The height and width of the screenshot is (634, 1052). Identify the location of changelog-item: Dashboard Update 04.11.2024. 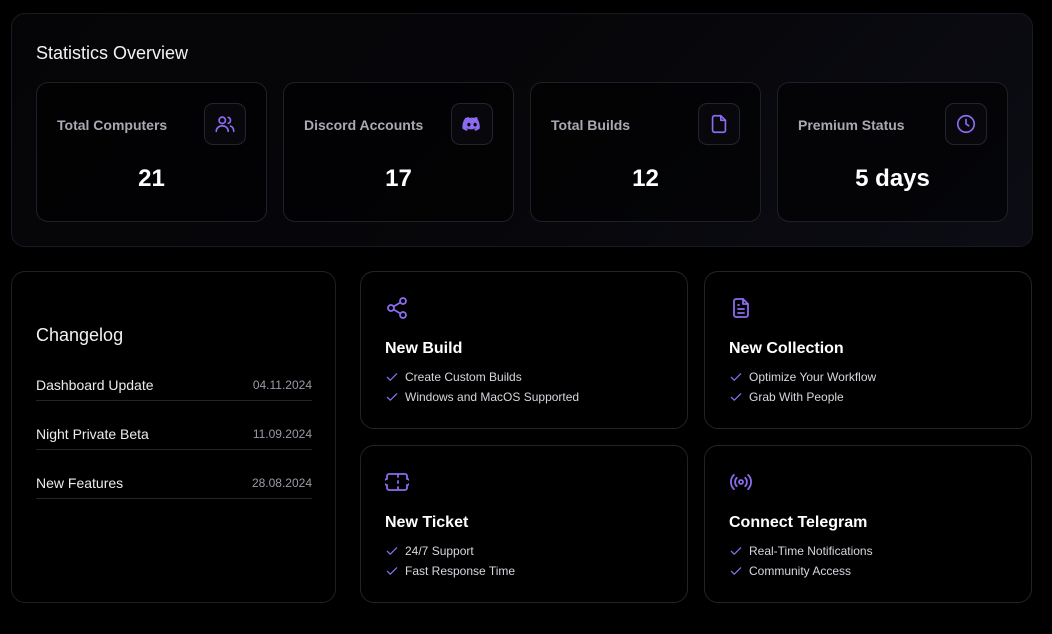
(174, 387).